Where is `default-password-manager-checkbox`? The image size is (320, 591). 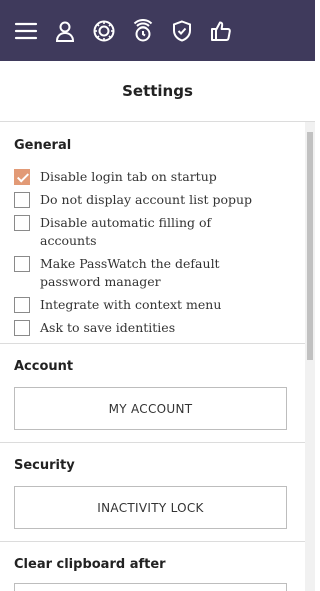
default-password-manager-checkbox is located at coordinates (22, 264).